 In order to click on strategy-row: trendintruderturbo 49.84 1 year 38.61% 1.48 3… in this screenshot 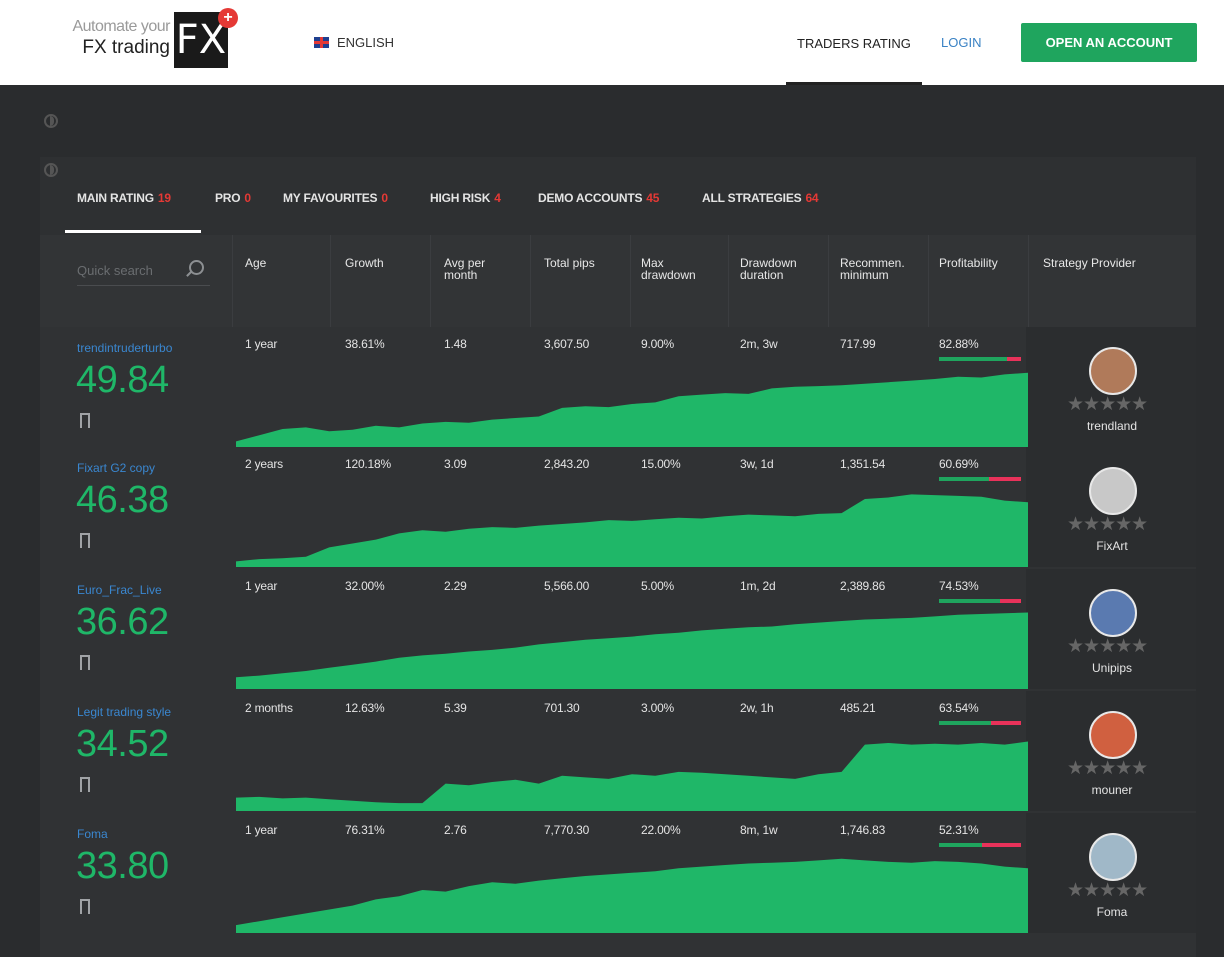, I will do `click(618, 387)`.